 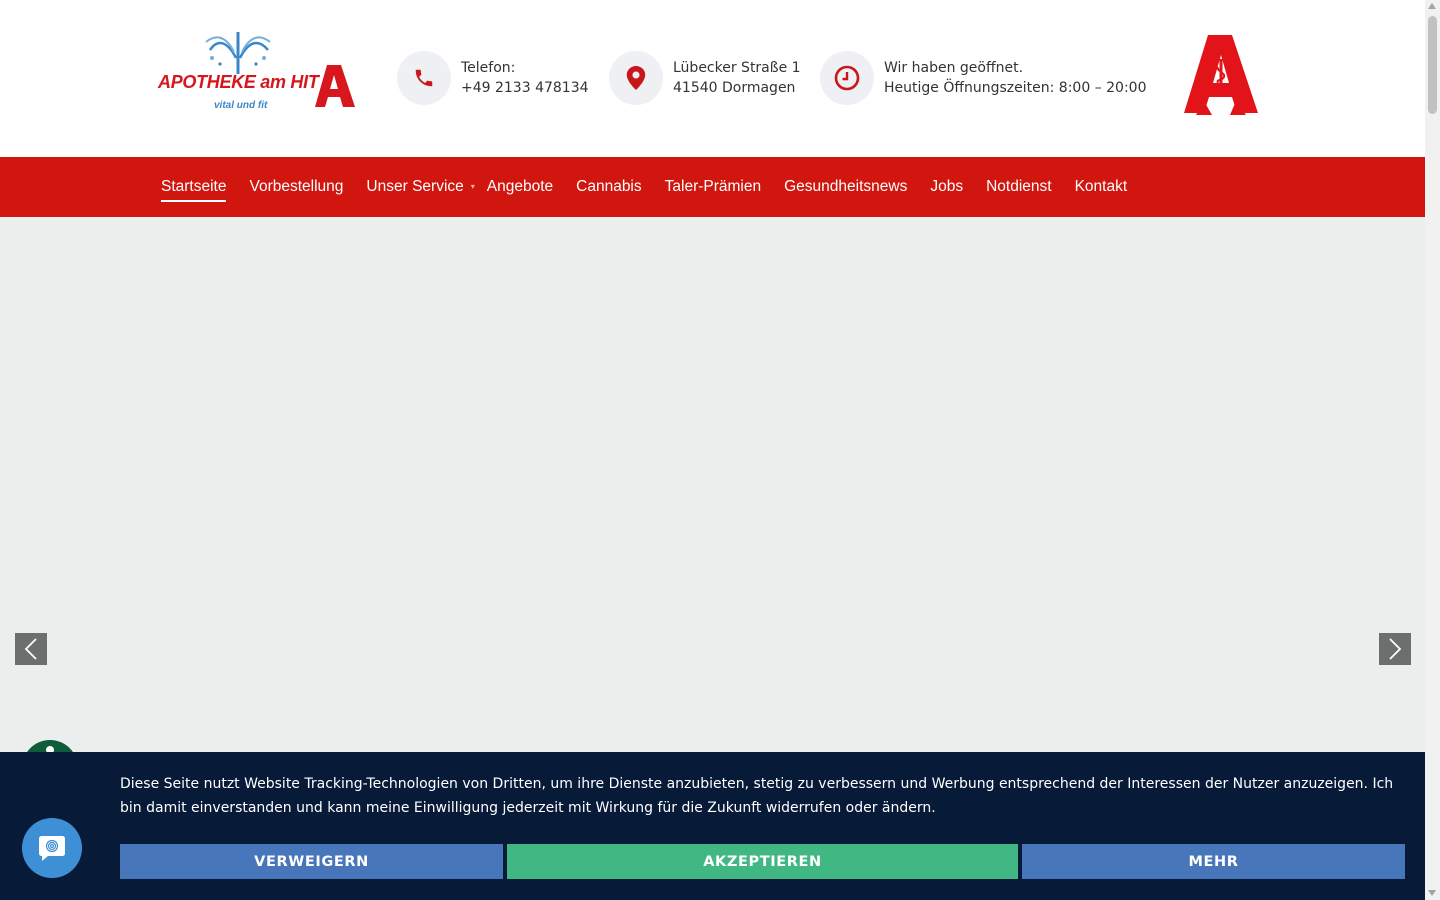 What do you see at coordinates (1221, 75) in the screenshot?
I see `apotheke-a-logo-icon` at bounding box center [1221, 75].